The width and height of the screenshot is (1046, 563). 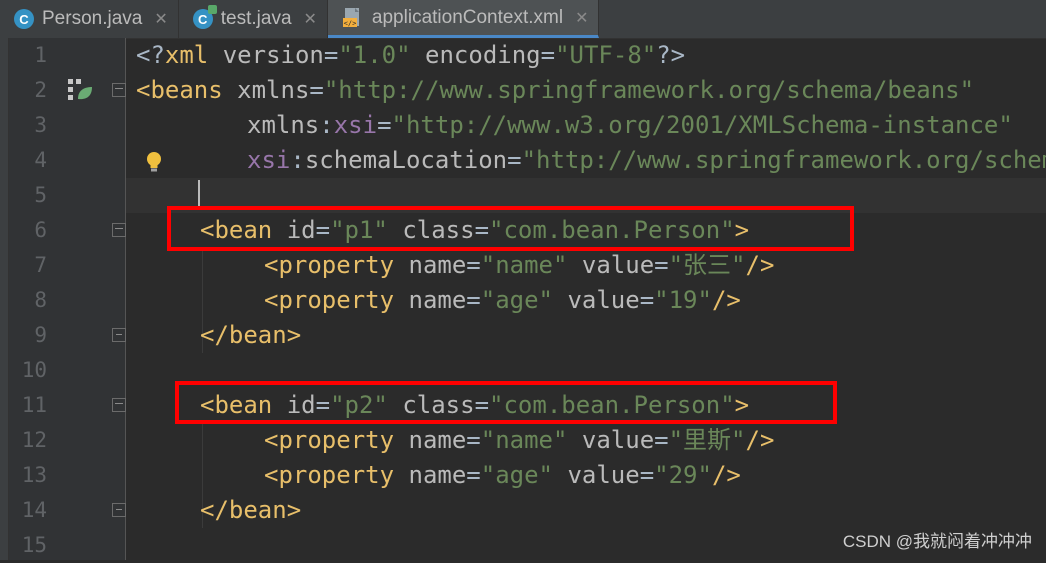 What do you see at coordinates (519, 440) in the screenshot?
I see `code-line-12: <property name="name" value="里斯"/>` at bounding box center [519, 440].